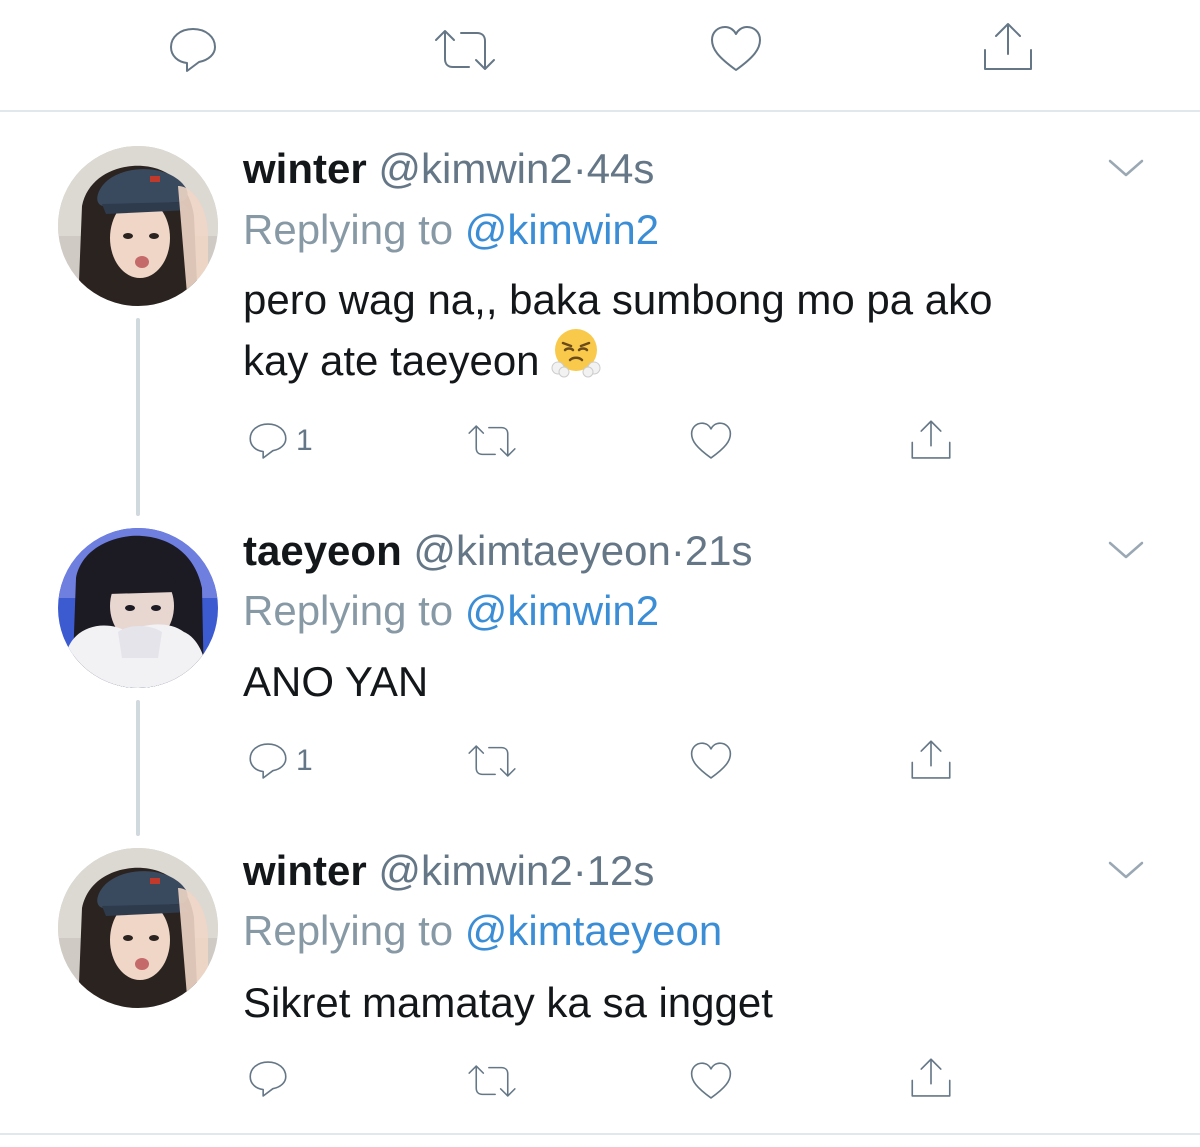 This screenshot has height=1147, width=1200. Describe the element at coordinates (391, 361) in the screenshot. I see `tweet-text-line: kay ate taeyeon` at that location.